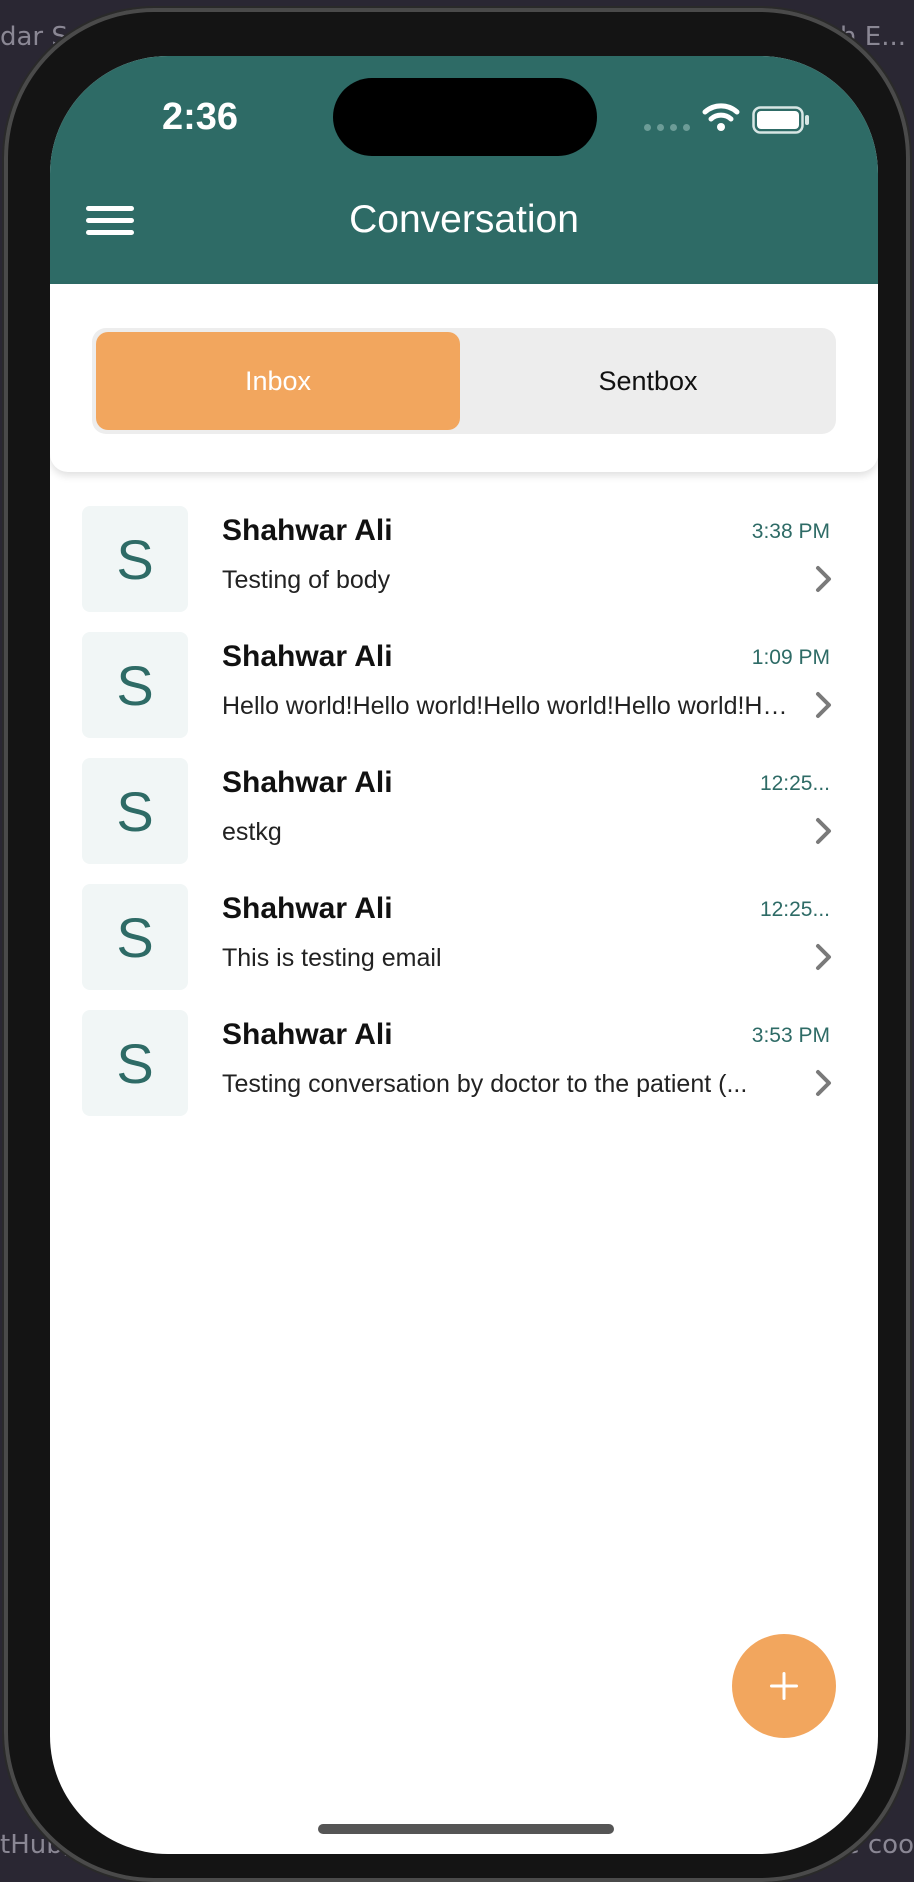  Describe the element at coordinates (721, 117) in the screenshot. I see `wifi-icon` at that location.